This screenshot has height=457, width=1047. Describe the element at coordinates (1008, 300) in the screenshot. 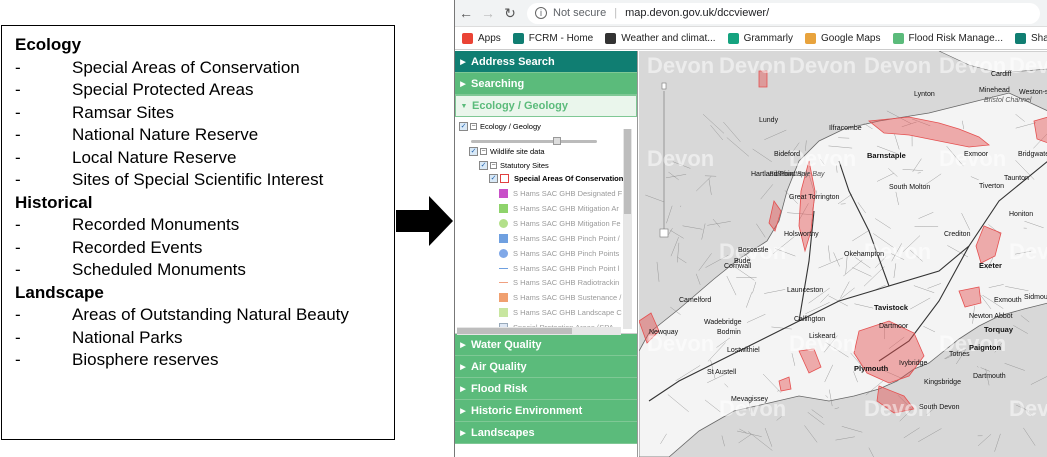

I see `map-place-label: Exmouth` at that location.